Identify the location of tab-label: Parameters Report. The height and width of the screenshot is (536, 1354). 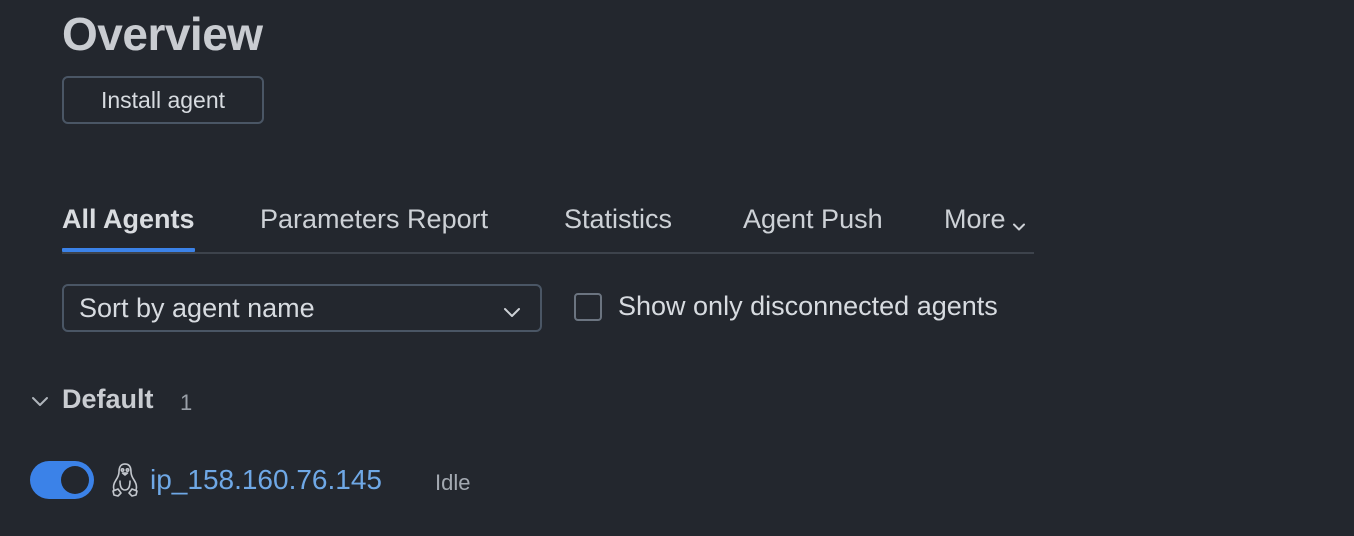
(374, 219).